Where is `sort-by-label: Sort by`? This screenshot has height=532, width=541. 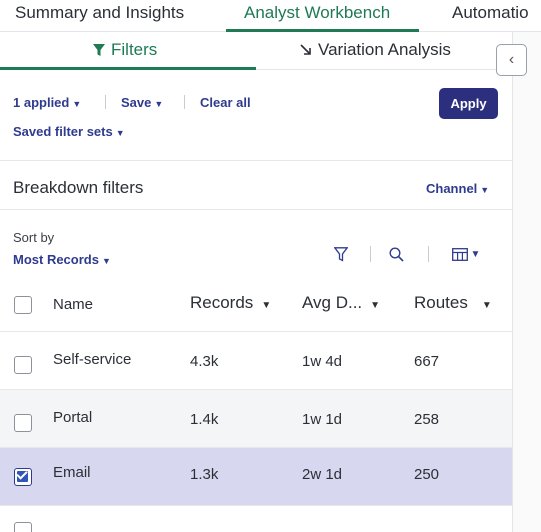 sort-by-label: Sort by is located at coordinates (34, 237).